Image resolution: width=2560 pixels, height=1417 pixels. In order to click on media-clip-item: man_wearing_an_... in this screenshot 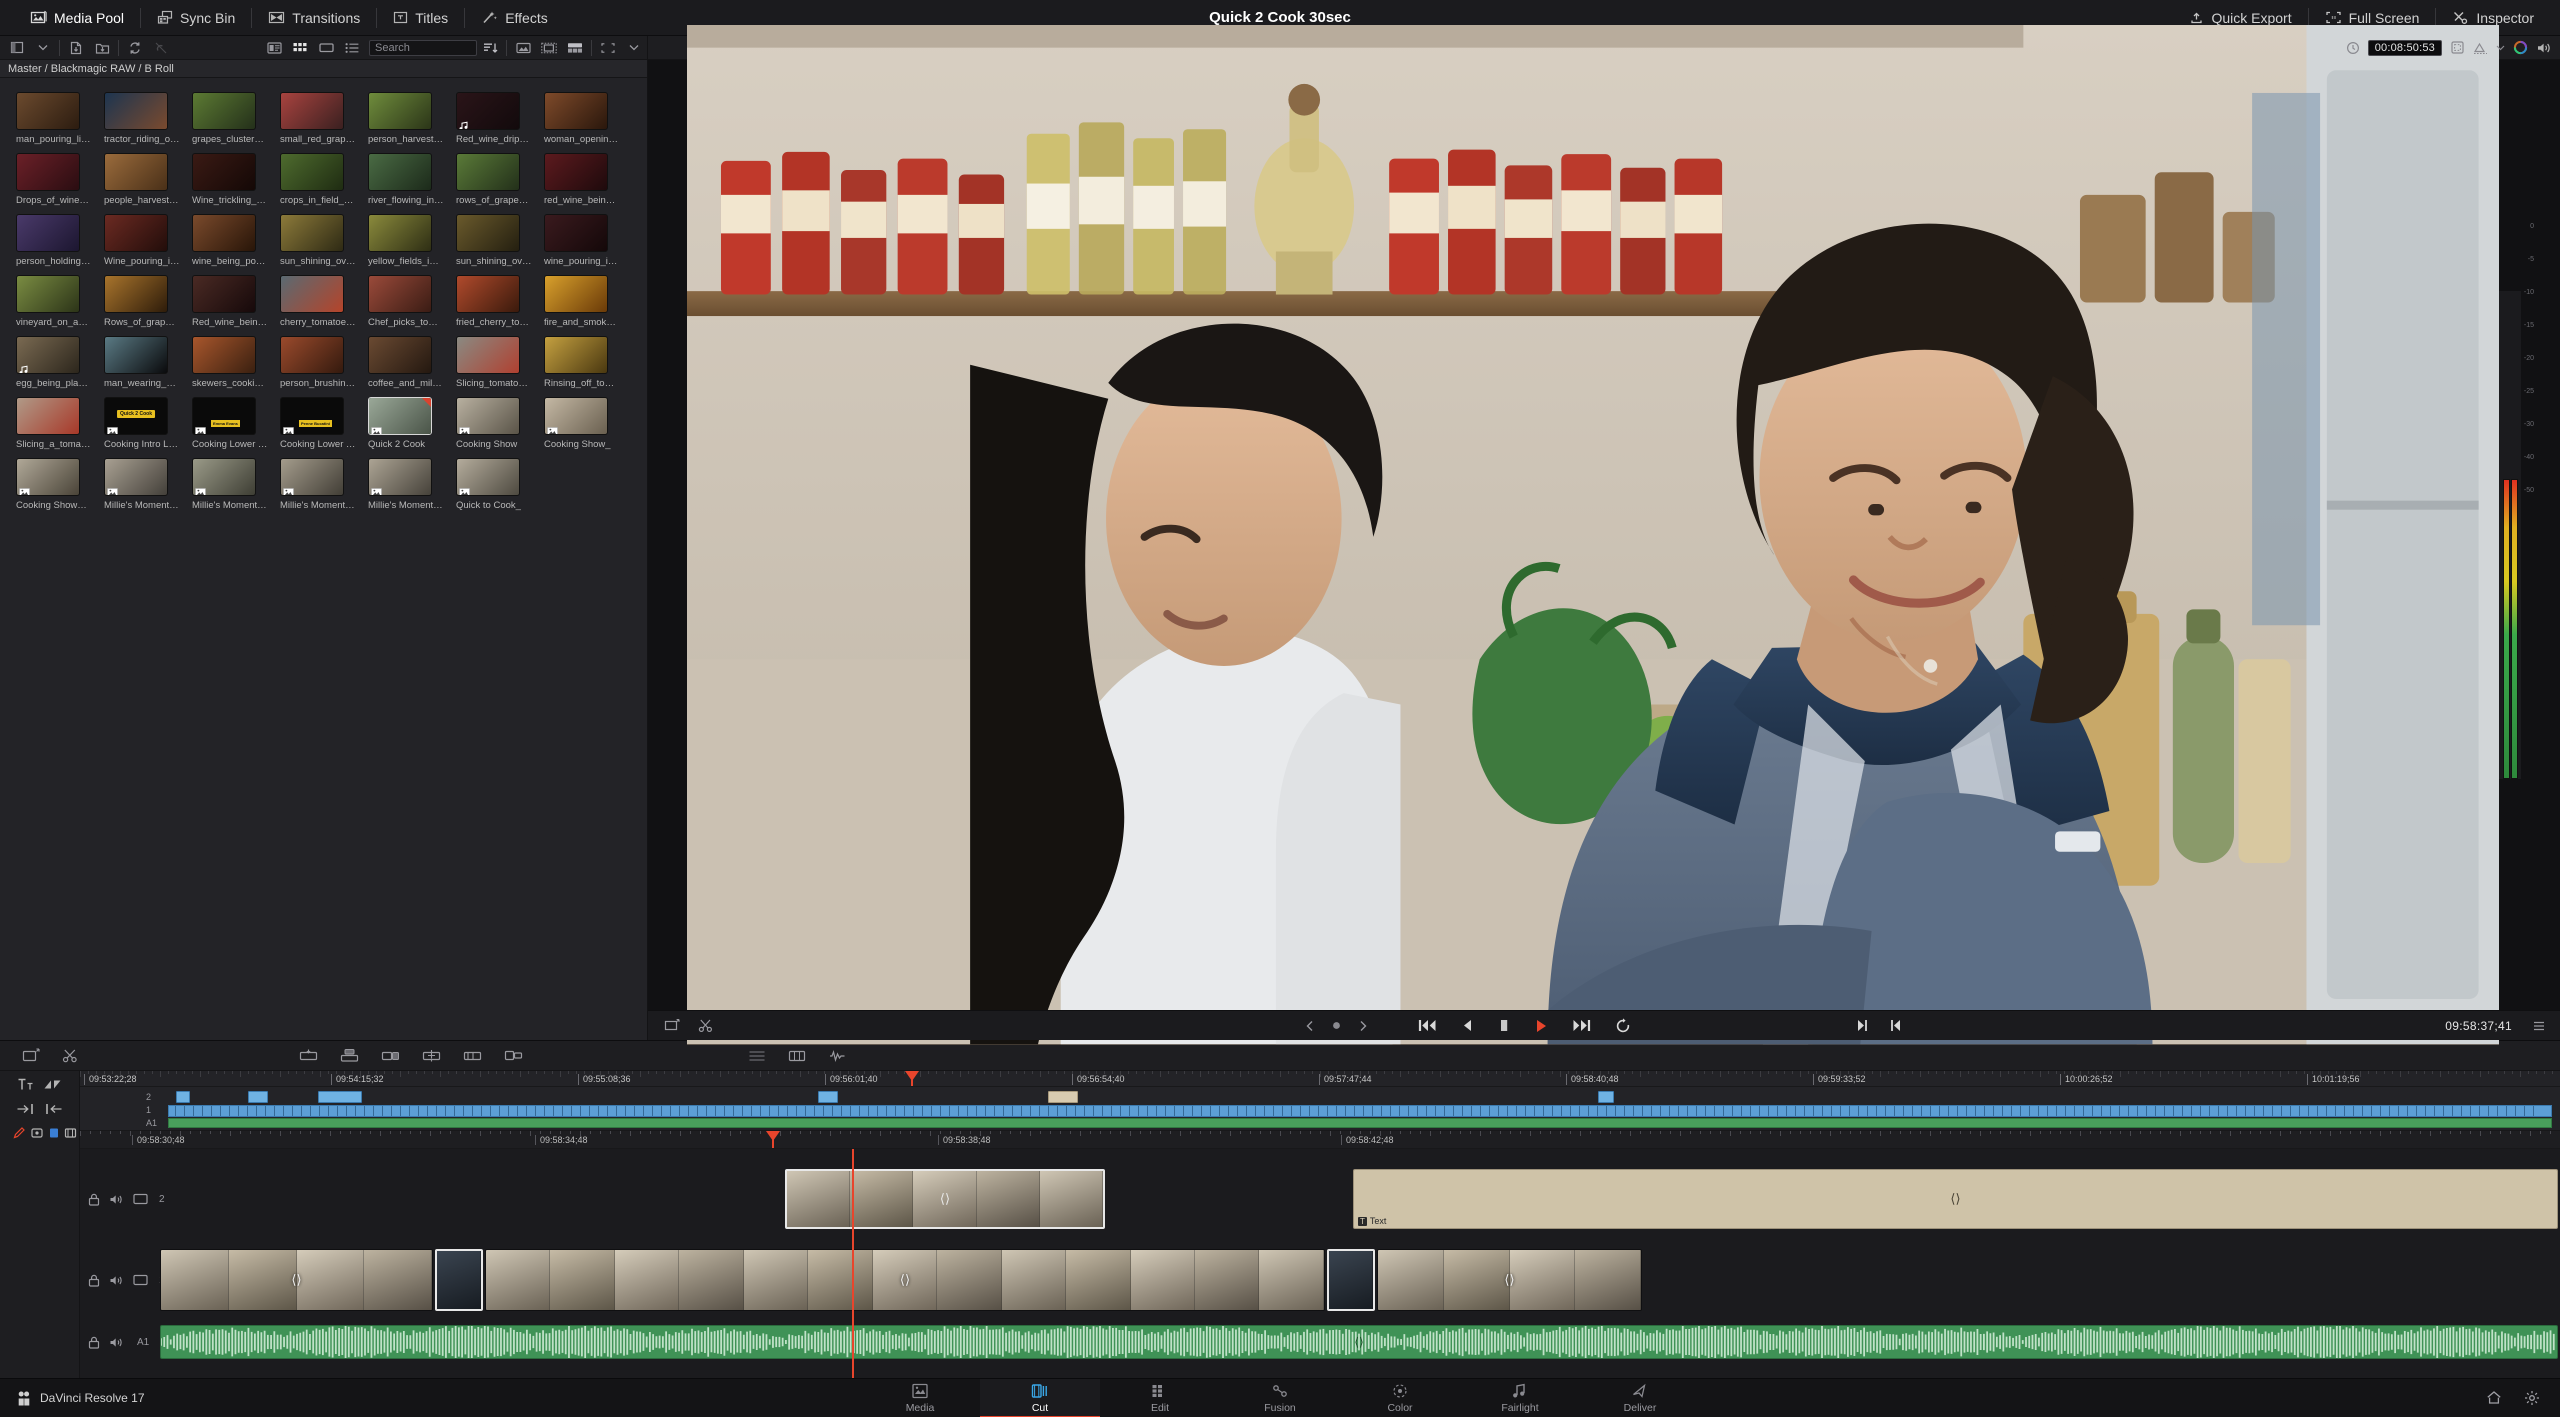, I will do `click(148, 362)`.